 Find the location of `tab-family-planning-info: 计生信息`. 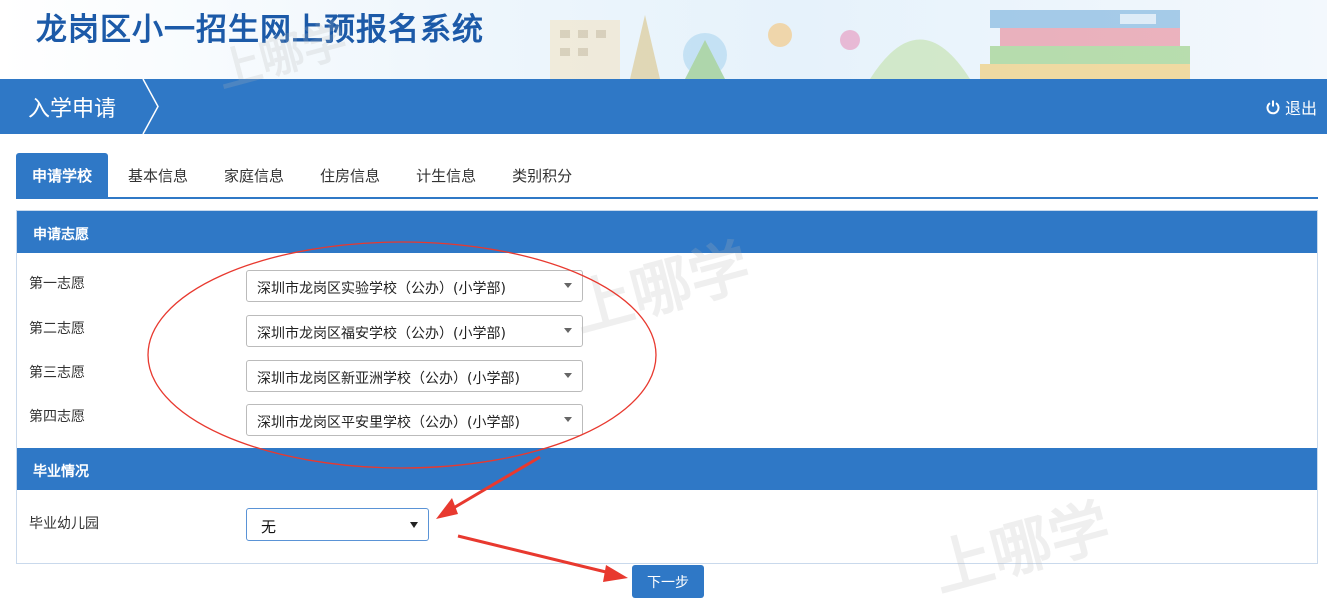

tab-family-planning-info: 计生信息 is located at coordinates (446, 175).